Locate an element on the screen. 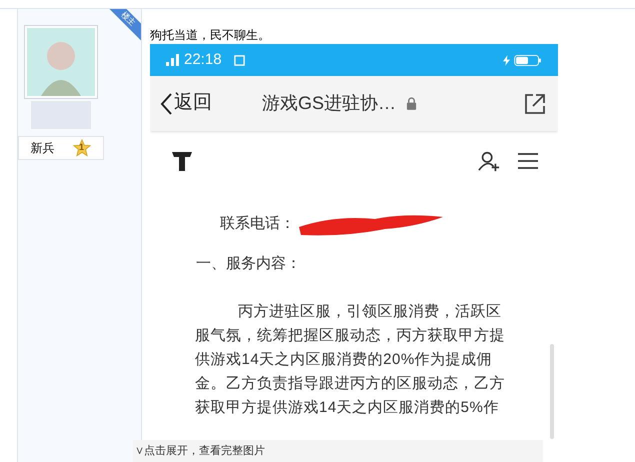 The width and height of the screenshot is (635, 462). section-heading: 一、服务内容： is located at coordinates (248, 264).